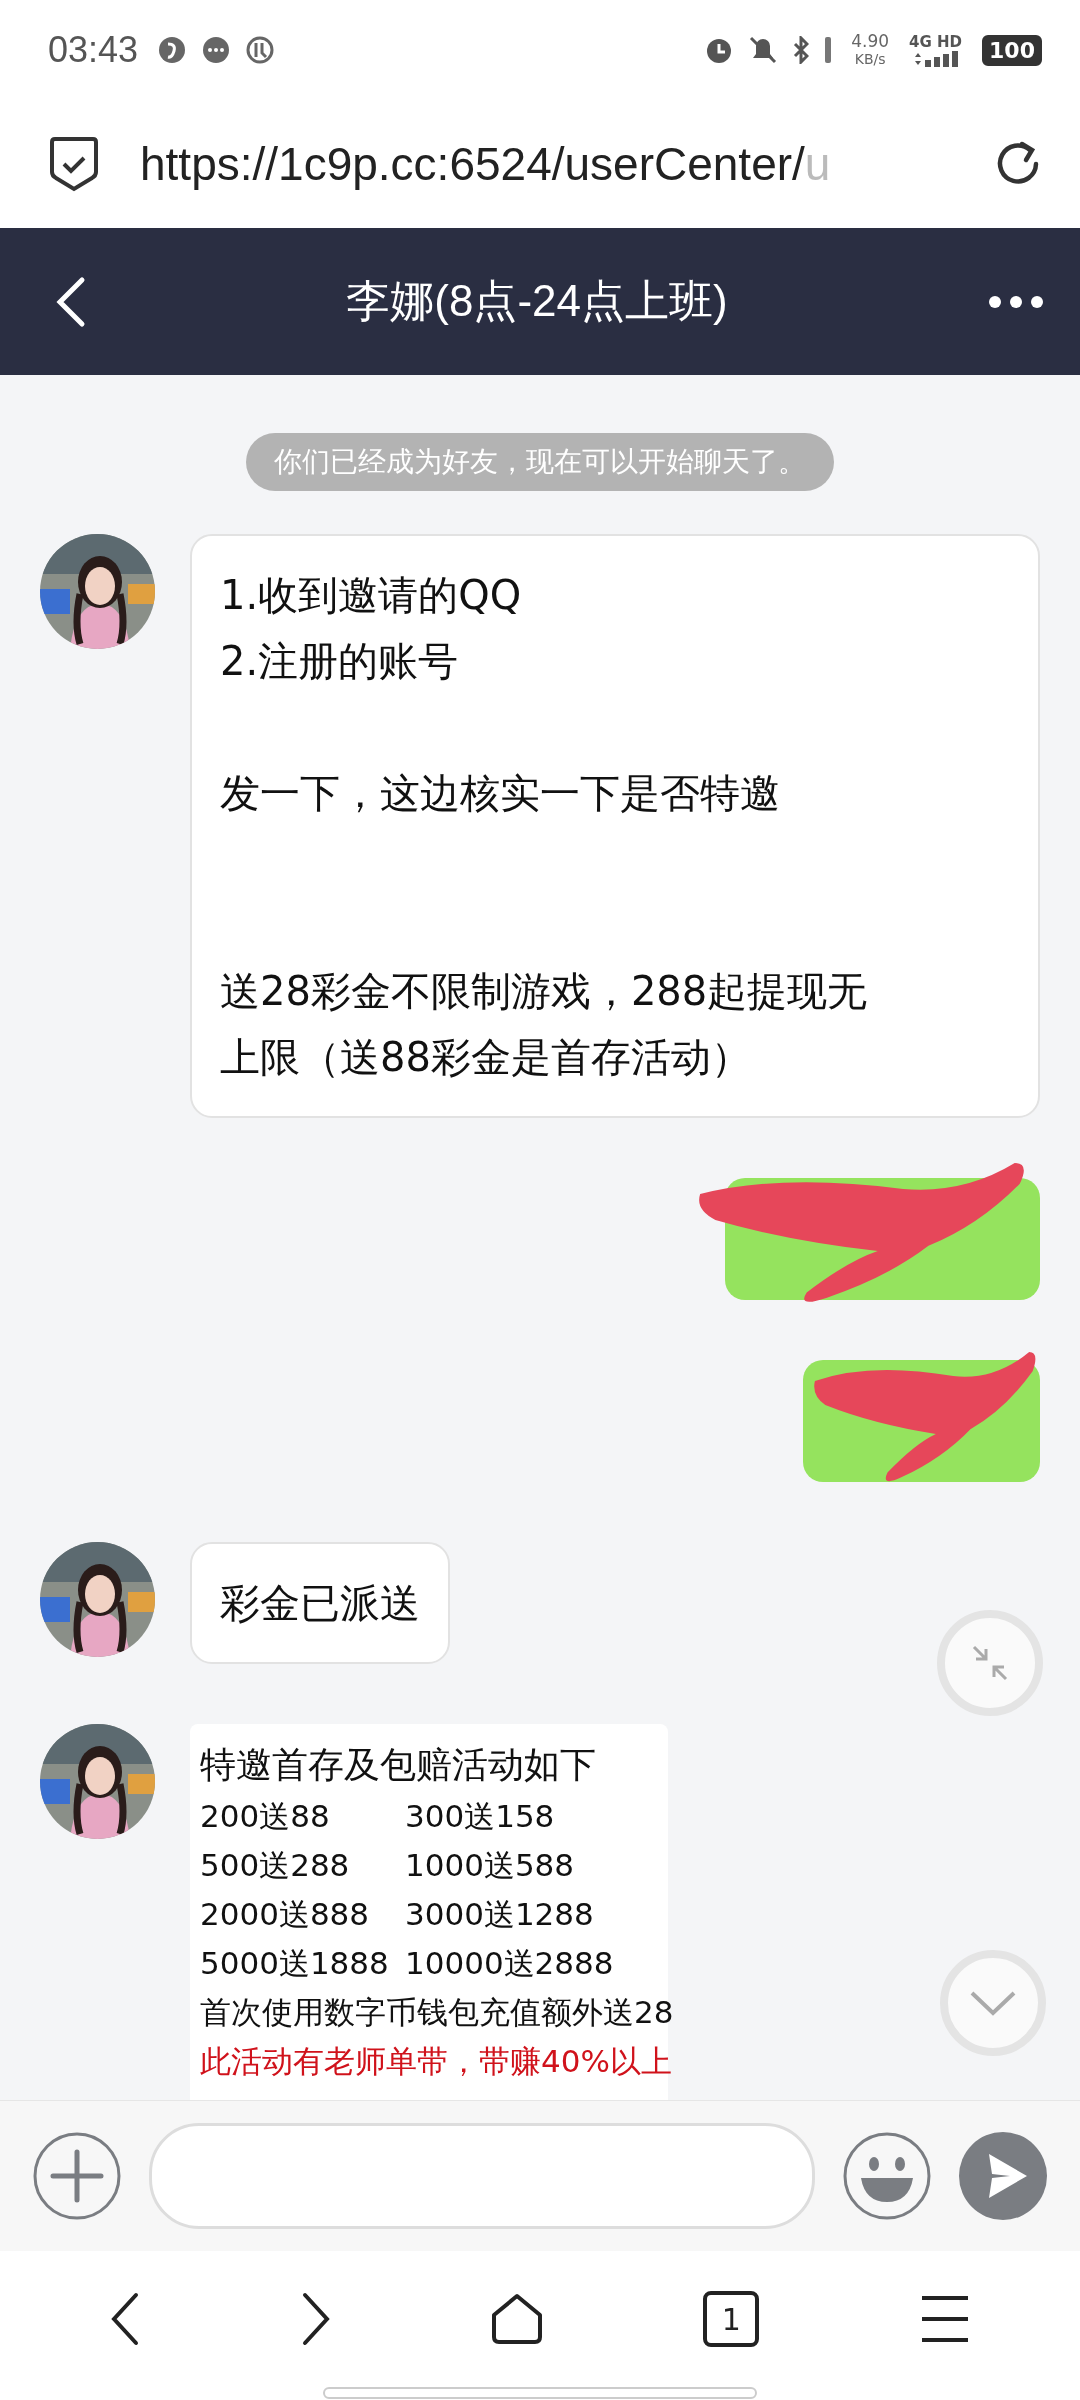  I want to click on message-notification-icon, so click(216, 50).